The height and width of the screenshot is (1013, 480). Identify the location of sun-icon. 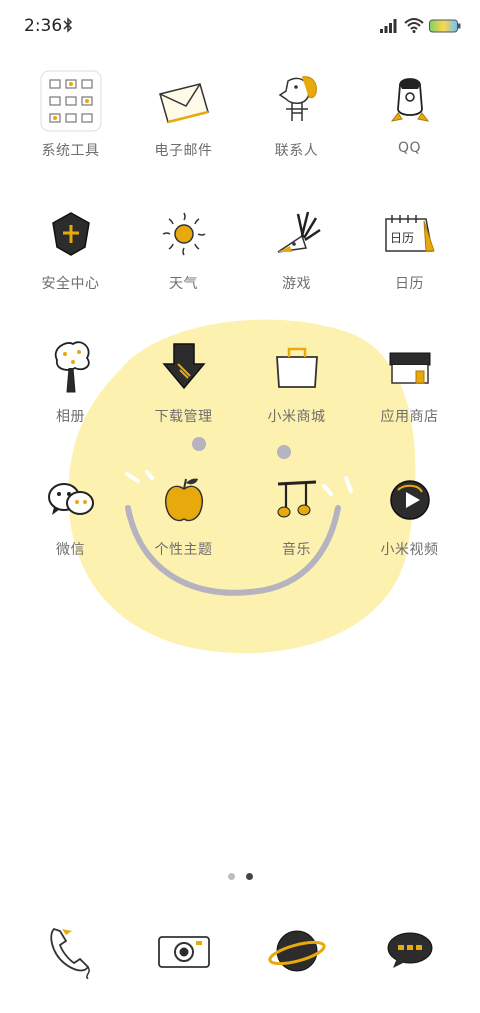
(184, 234).